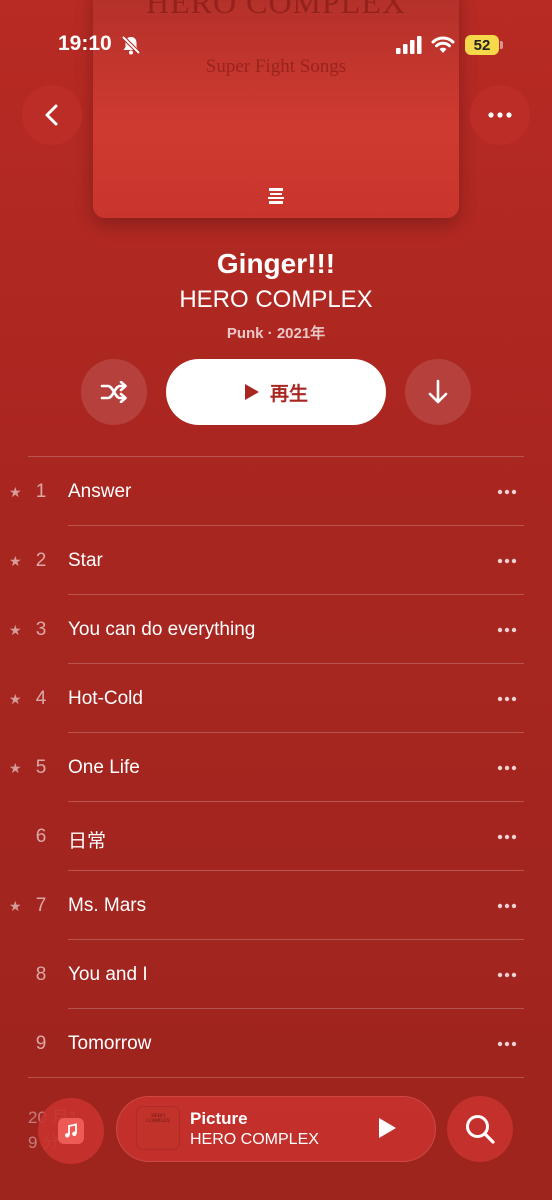 The height and width of the screenshot is (1200, 552). I want to click on album-art-subtitle: Super Fight Songs, so click(276, 66).